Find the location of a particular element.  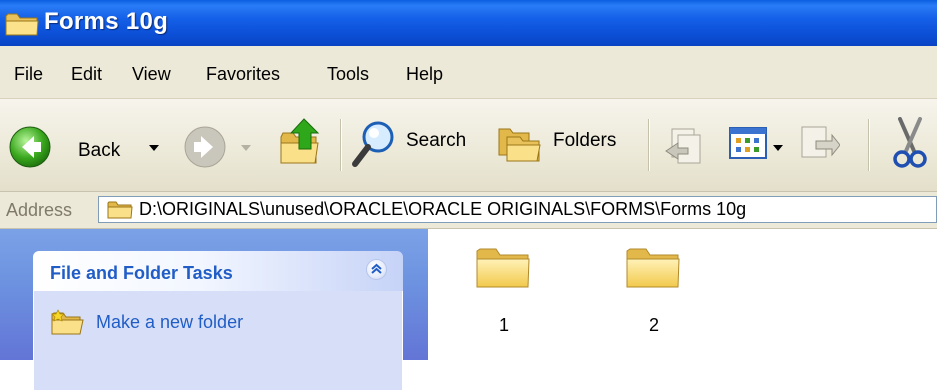

task-group-header: File and Folder Tasks is located at coordinates (218, 271).